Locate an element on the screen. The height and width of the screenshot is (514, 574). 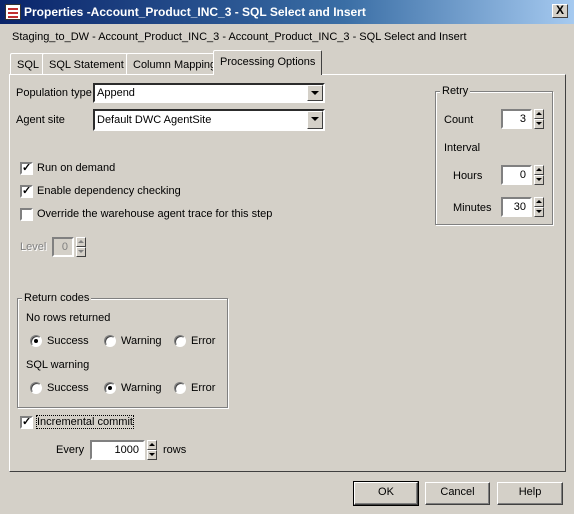
tab-column-mapping: Column Mapping is located at coordinates (175, 64).